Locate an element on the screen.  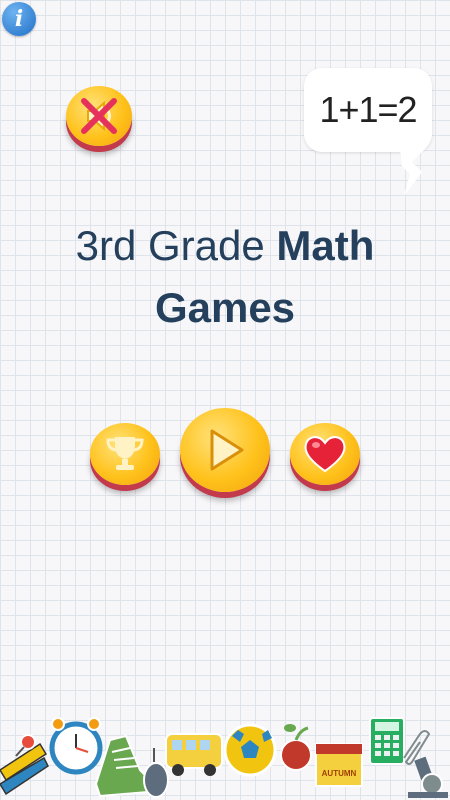
info-icon: i is located at coordinates (19, 19).